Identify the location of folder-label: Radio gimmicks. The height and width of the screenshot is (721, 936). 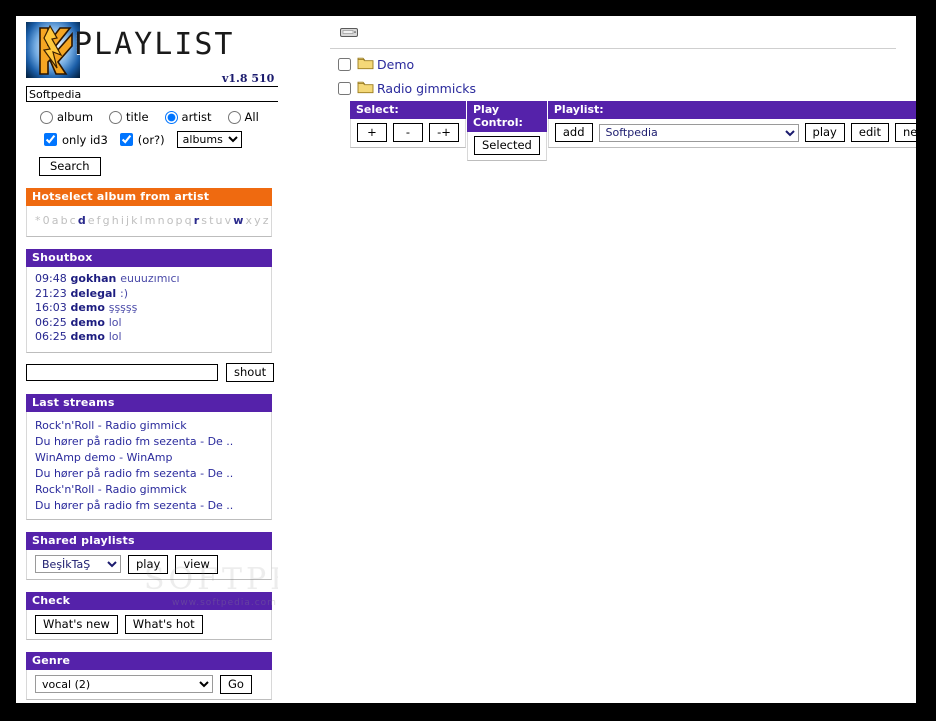
(426, 88).